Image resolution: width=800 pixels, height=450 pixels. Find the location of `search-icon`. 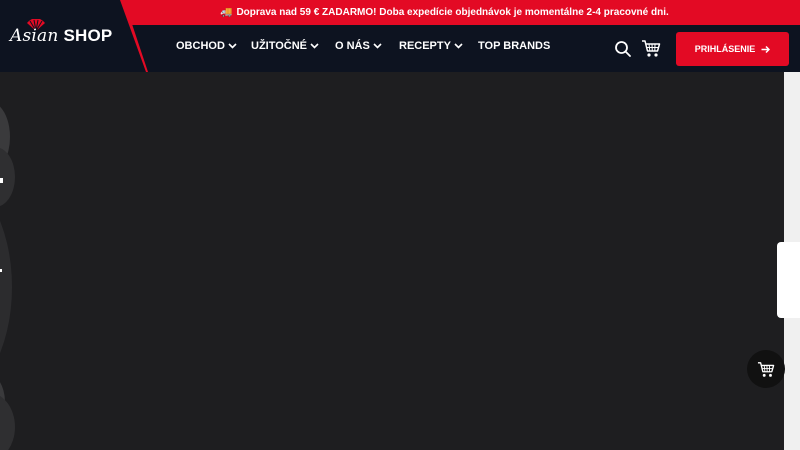

search-icon is located at coordinates (623, 49).